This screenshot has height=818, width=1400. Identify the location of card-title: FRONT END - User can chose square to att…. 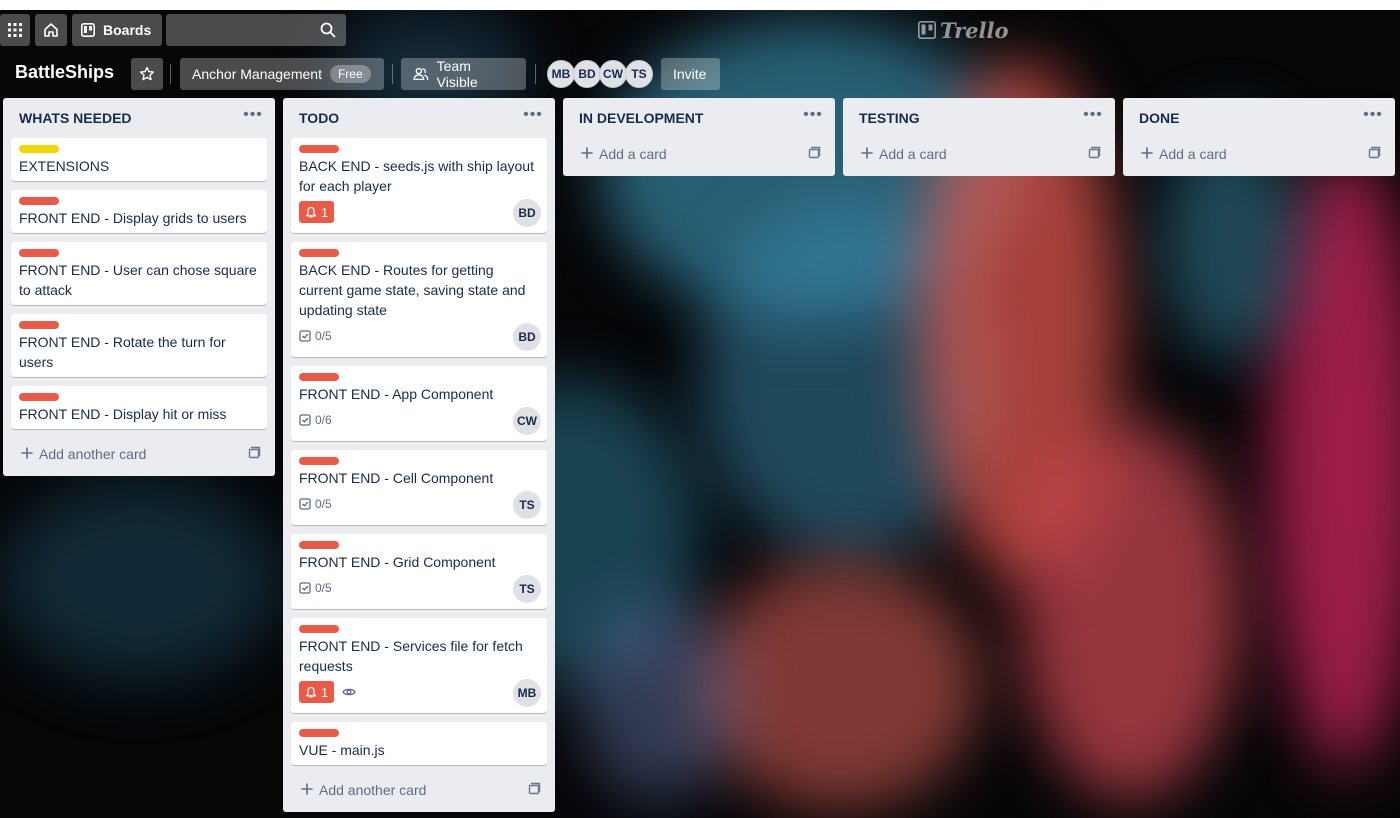
(138, 280).